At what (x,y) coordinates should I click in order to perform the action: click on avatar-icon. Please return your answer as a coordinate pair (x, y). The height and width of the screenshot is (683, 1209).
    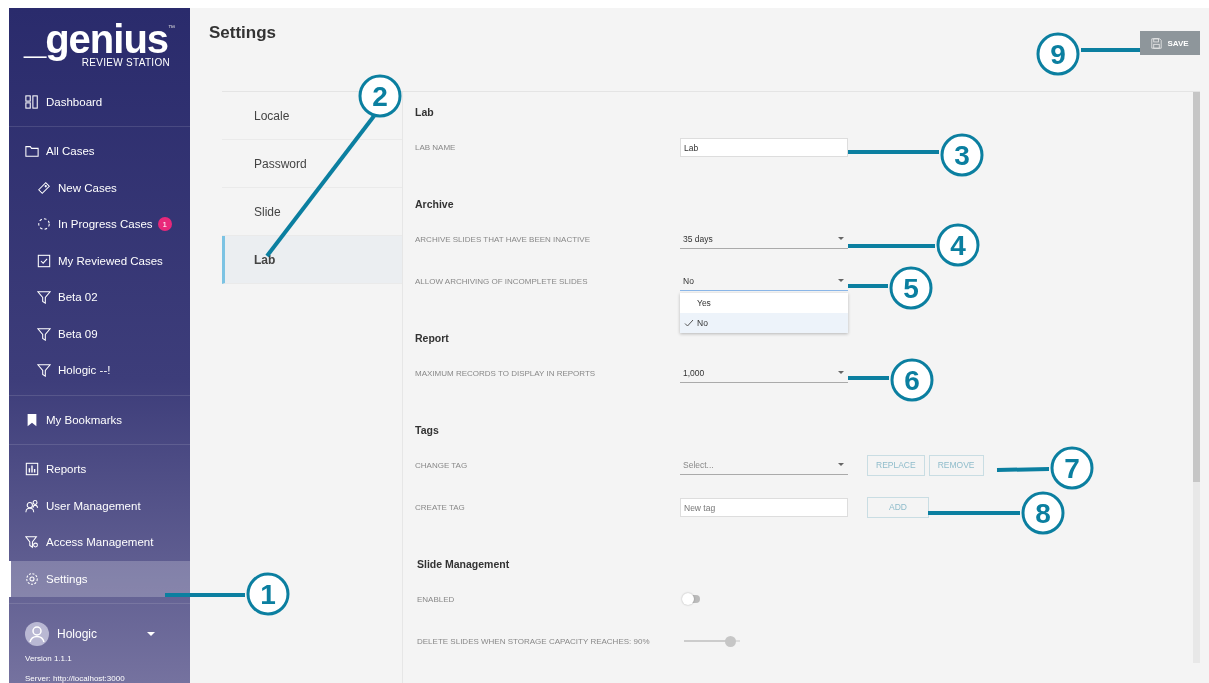
    Looking at the image, I should click on (37, 634).